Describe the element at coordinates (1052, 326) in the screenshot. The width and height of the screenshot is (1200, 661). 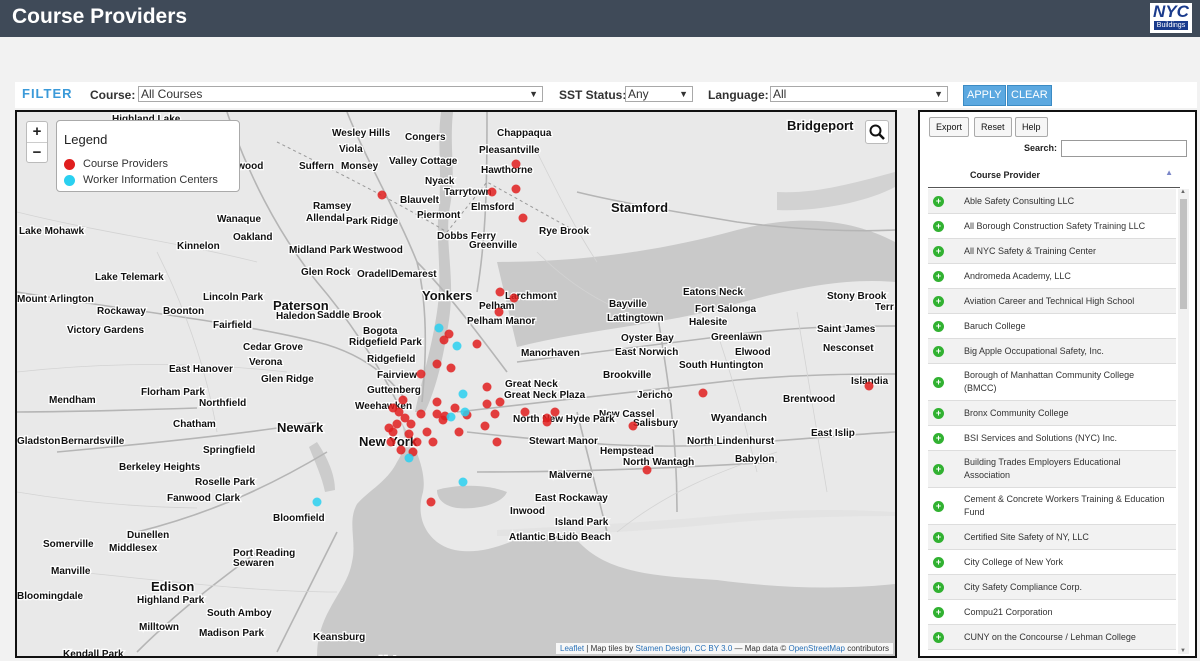
I see `table-row: + Baruch College` at that location.